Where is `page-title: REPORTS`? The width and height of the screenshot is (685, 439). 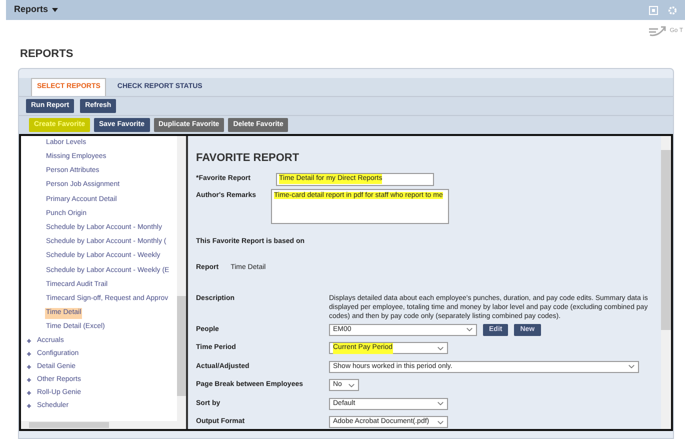
page-title: REPORTS is located at coordinates (46, 54).